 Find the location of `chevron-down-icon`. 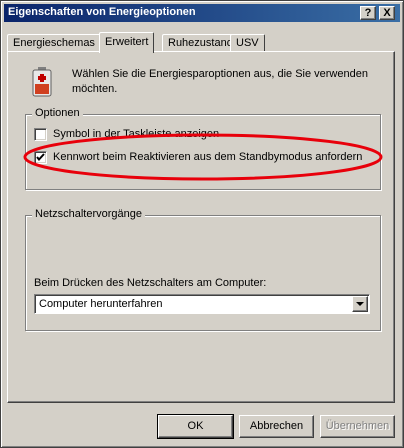

chevron-down-icon is located at coordinates (360, 304).